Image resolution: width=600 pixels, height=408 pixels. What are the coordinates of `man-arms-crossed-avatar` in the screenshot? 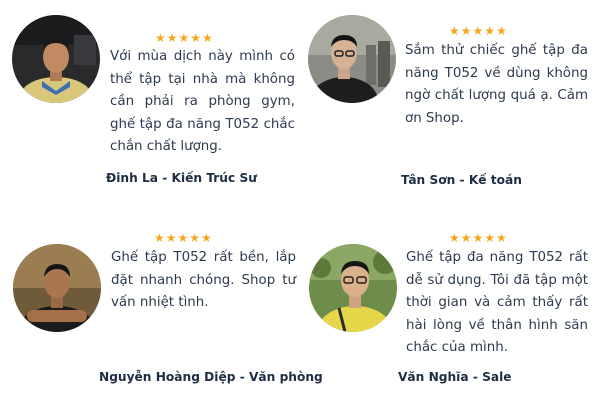 It's located at (57, 288).